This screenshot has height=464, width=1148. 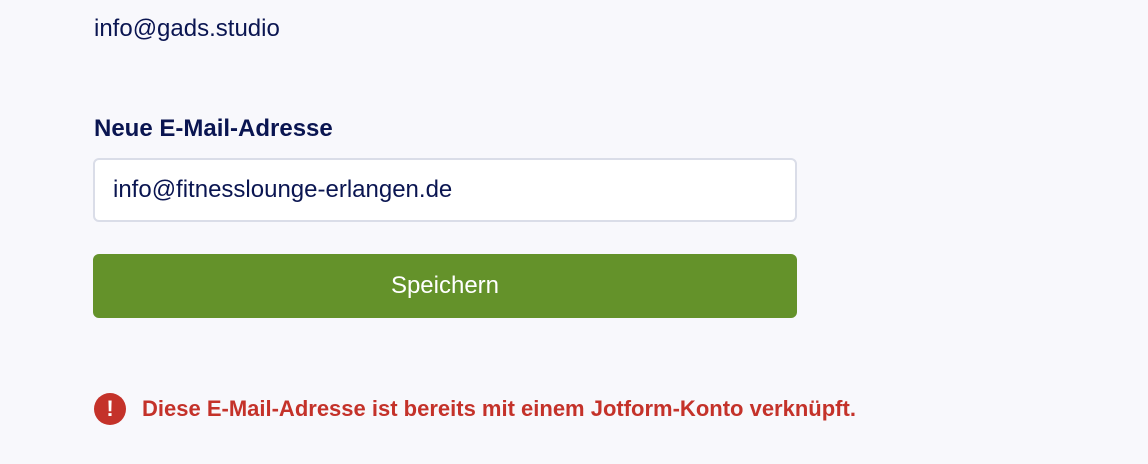 I want to click on current-email-text: info@gads.studio, so click(x=187, y=28).